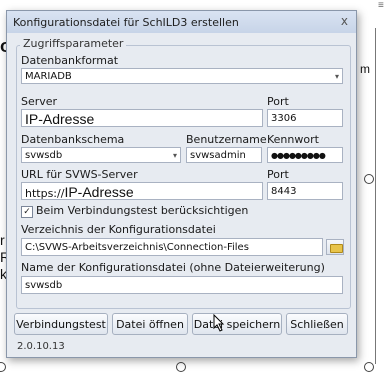 The width and height of the screenshot is (388, 372). Describe the element at coordinates (305, 155) in the screenshot. I see `password-input: ●●●●●●●●●` at that location.